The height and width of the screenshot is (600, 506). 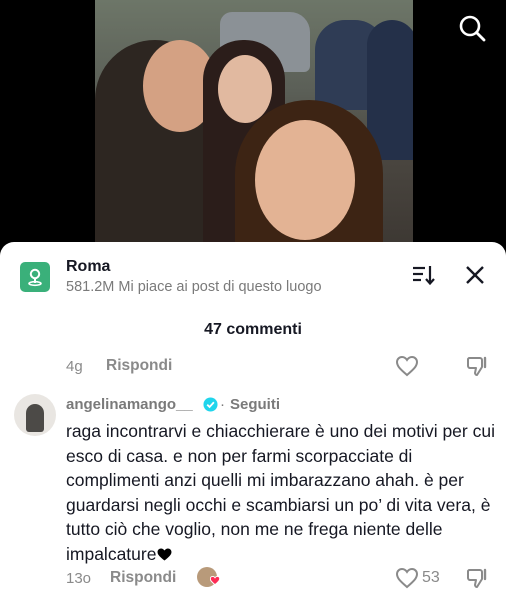 I want to click on follow-status: Seguiti, so click(x=255, y=404).